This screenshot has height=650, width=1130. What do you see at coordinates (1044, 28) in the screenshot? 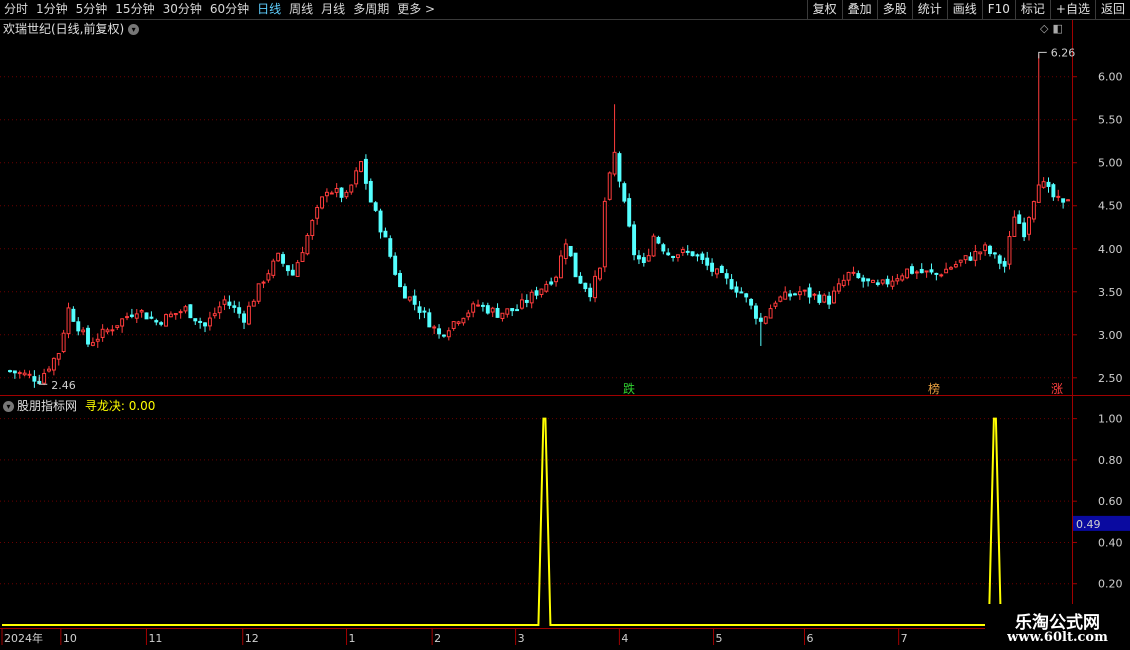
I see `diamond-icon: ◇` at bounding box center [1044, 28].